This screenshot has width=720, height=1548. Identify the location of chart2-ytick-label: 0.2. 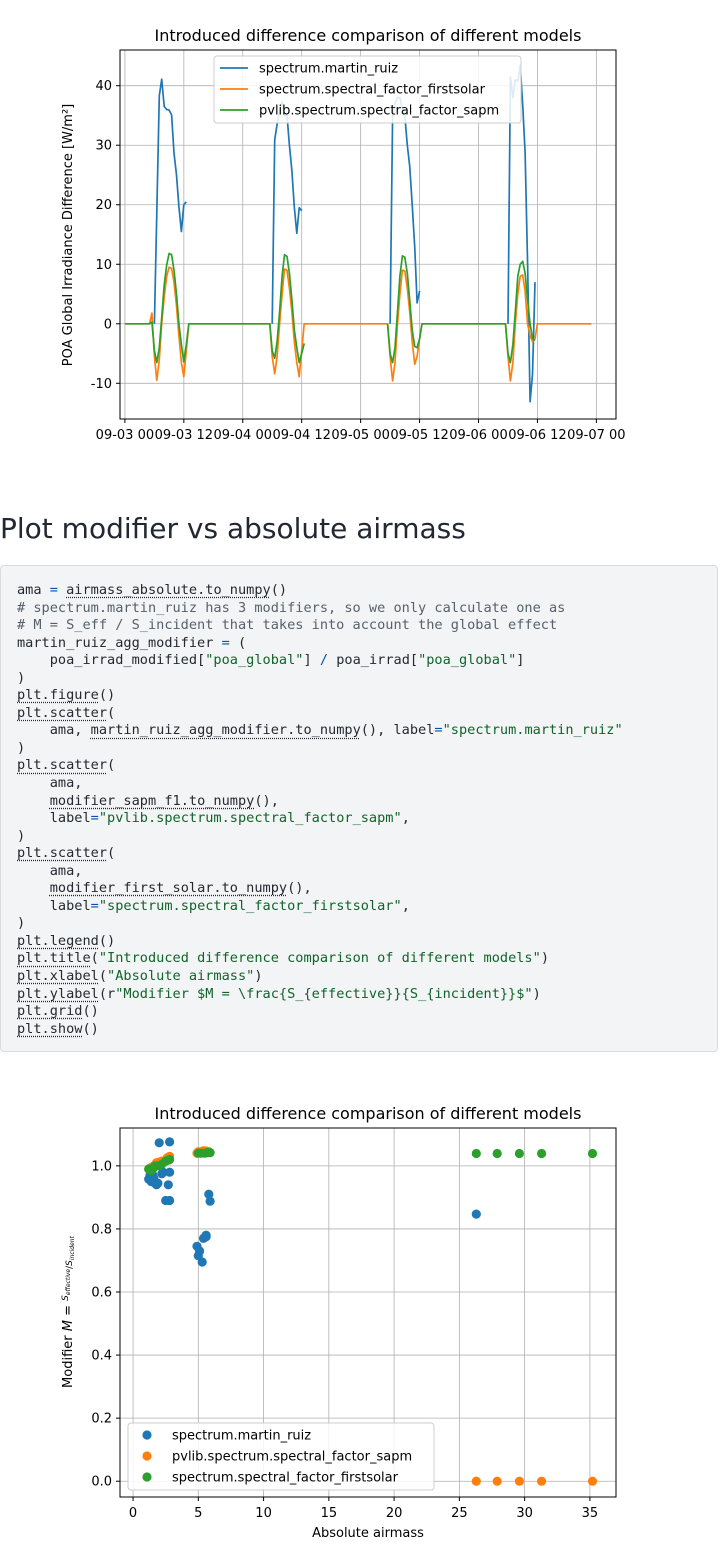
(101, 1419).